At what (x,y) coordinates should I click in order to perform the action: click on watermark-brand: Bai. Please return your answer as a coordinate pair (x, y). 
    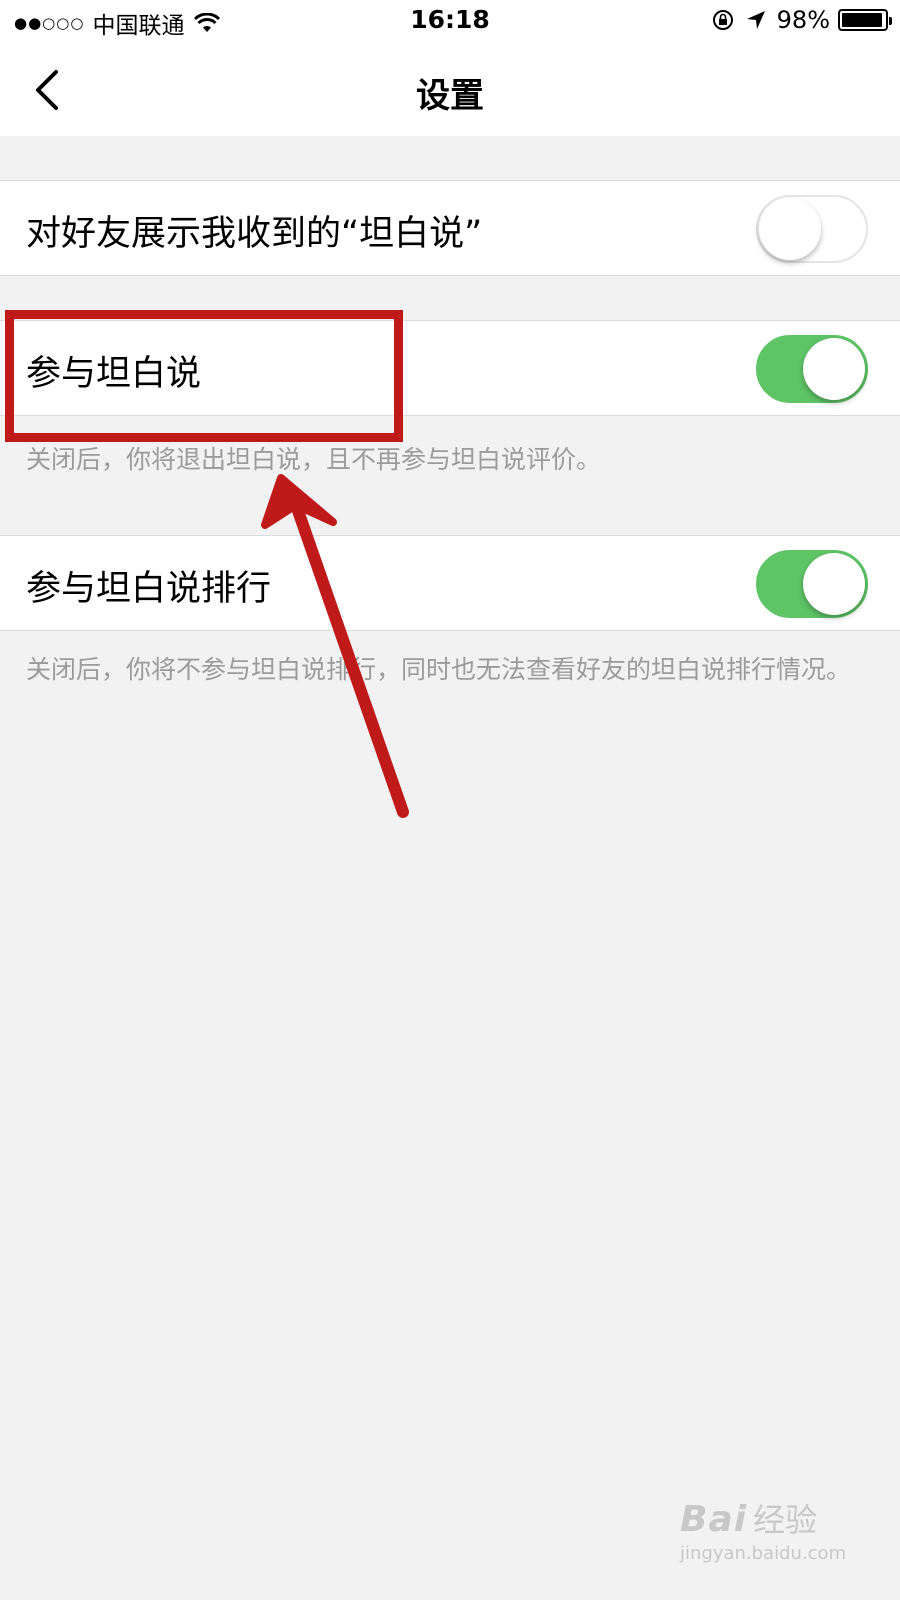
    Looking at the image, I should click on (714, 1519).